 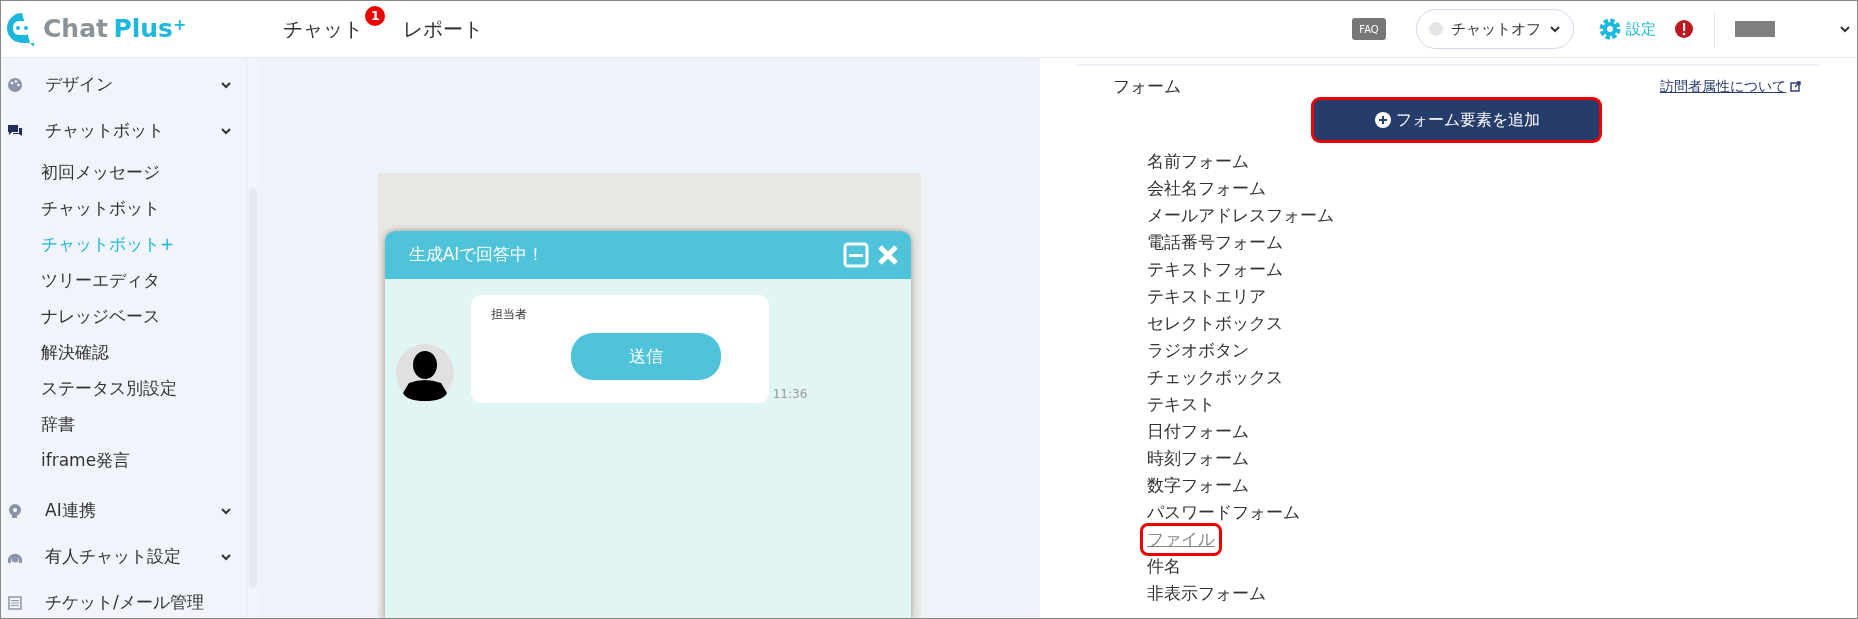 What do you see at coordinates (123, 460) in the screenshot?
I see `sidebar-subitem: iframe発言` at bounding box center [123, 460].